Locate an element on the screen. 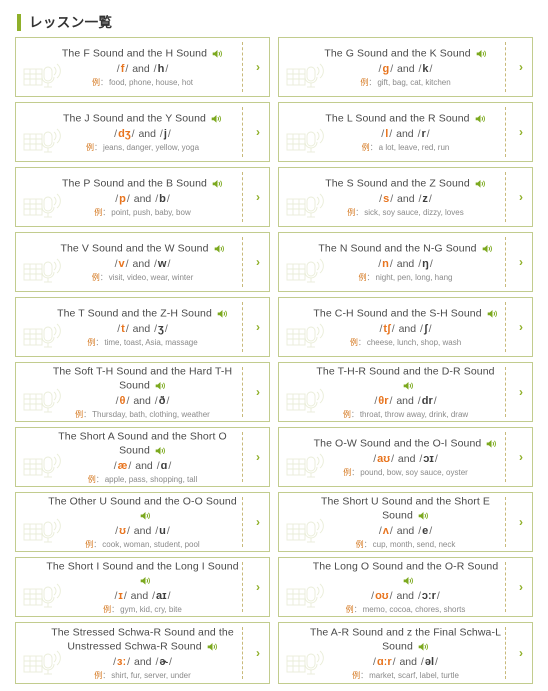  lesson-title-row: The G Sound and the K Sound is located at coordinates (405, 53).